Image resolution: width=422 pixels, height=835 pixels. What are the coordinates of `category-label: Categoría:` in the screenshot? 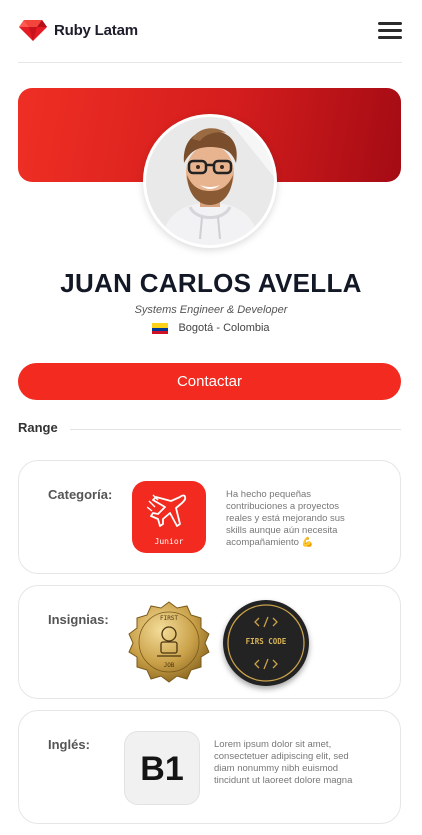 It's located at (80, 494).